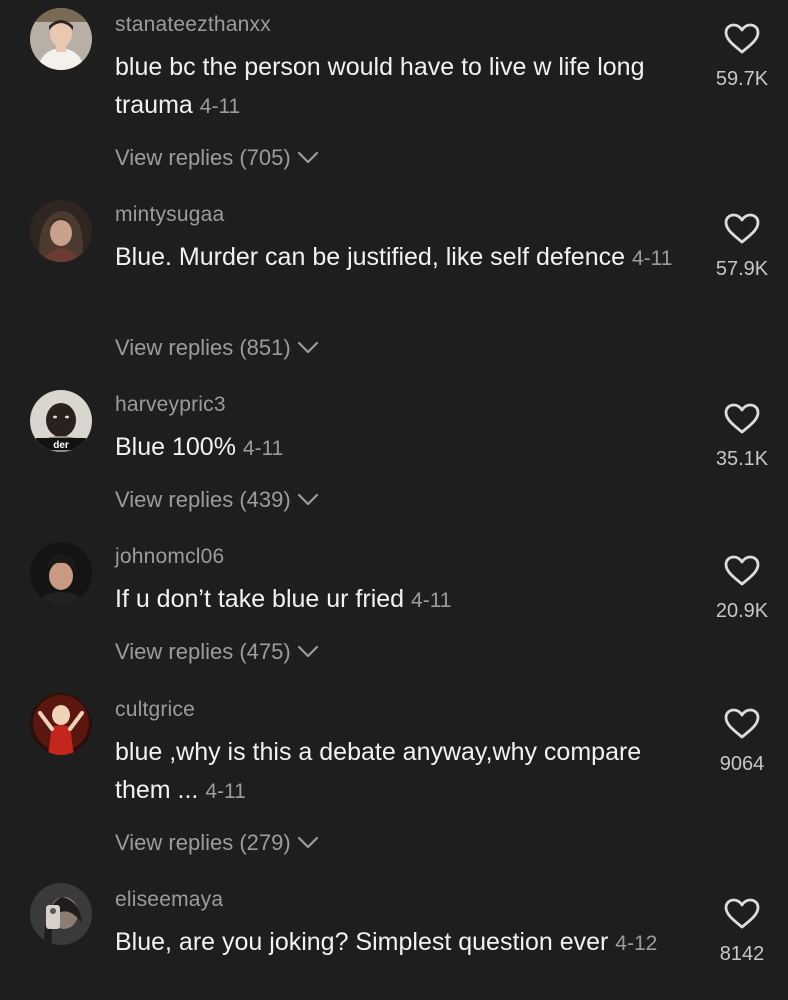 This screenshot has width=788, height=1000. I want to click on view-replies-label: View replies (851), so click(203, 347).